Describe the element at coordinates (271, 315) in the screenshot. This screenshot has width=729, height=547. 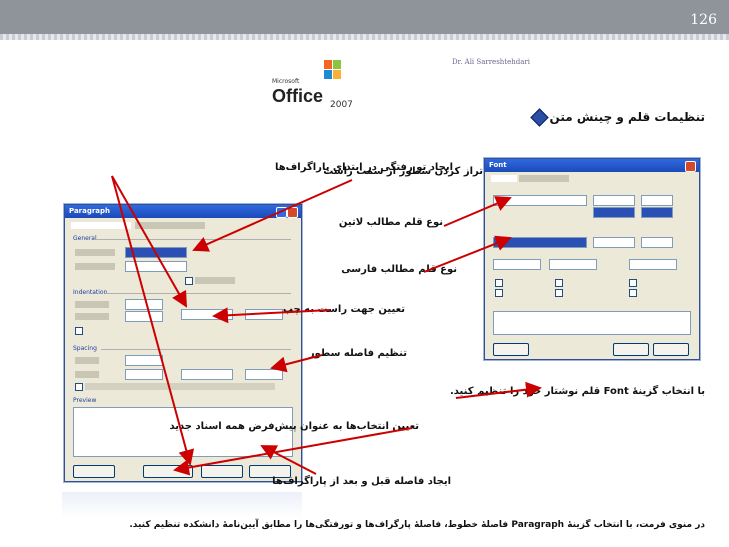
I see `arrow-direction` at that location.